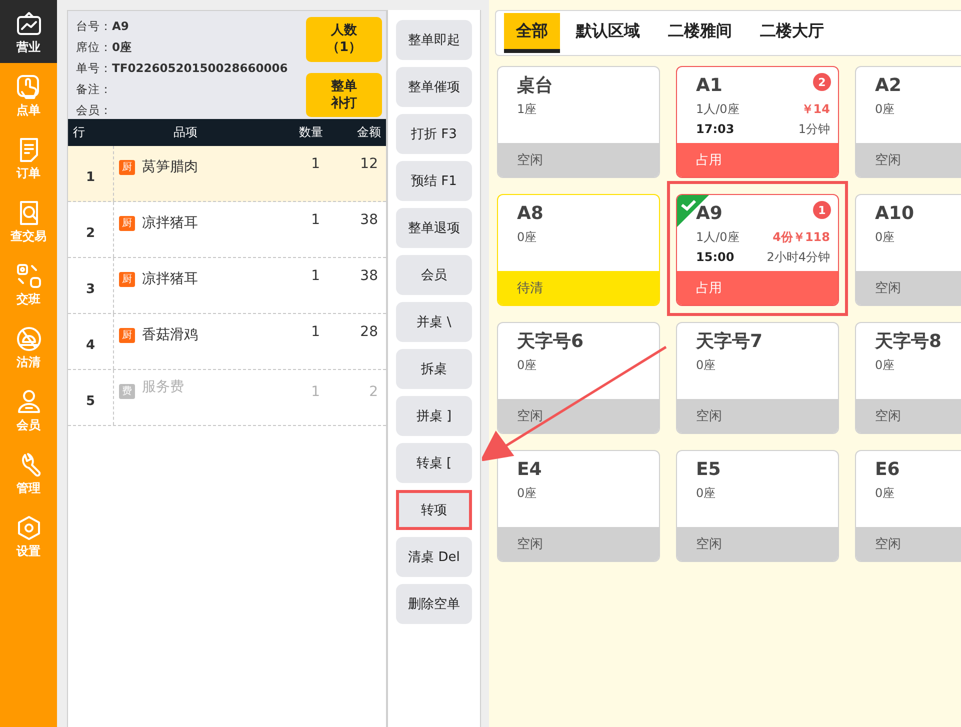 The width and height of the screenshot is (961, 727). I want to click on item-name: 莴笋腊肉, so click(170, 167).